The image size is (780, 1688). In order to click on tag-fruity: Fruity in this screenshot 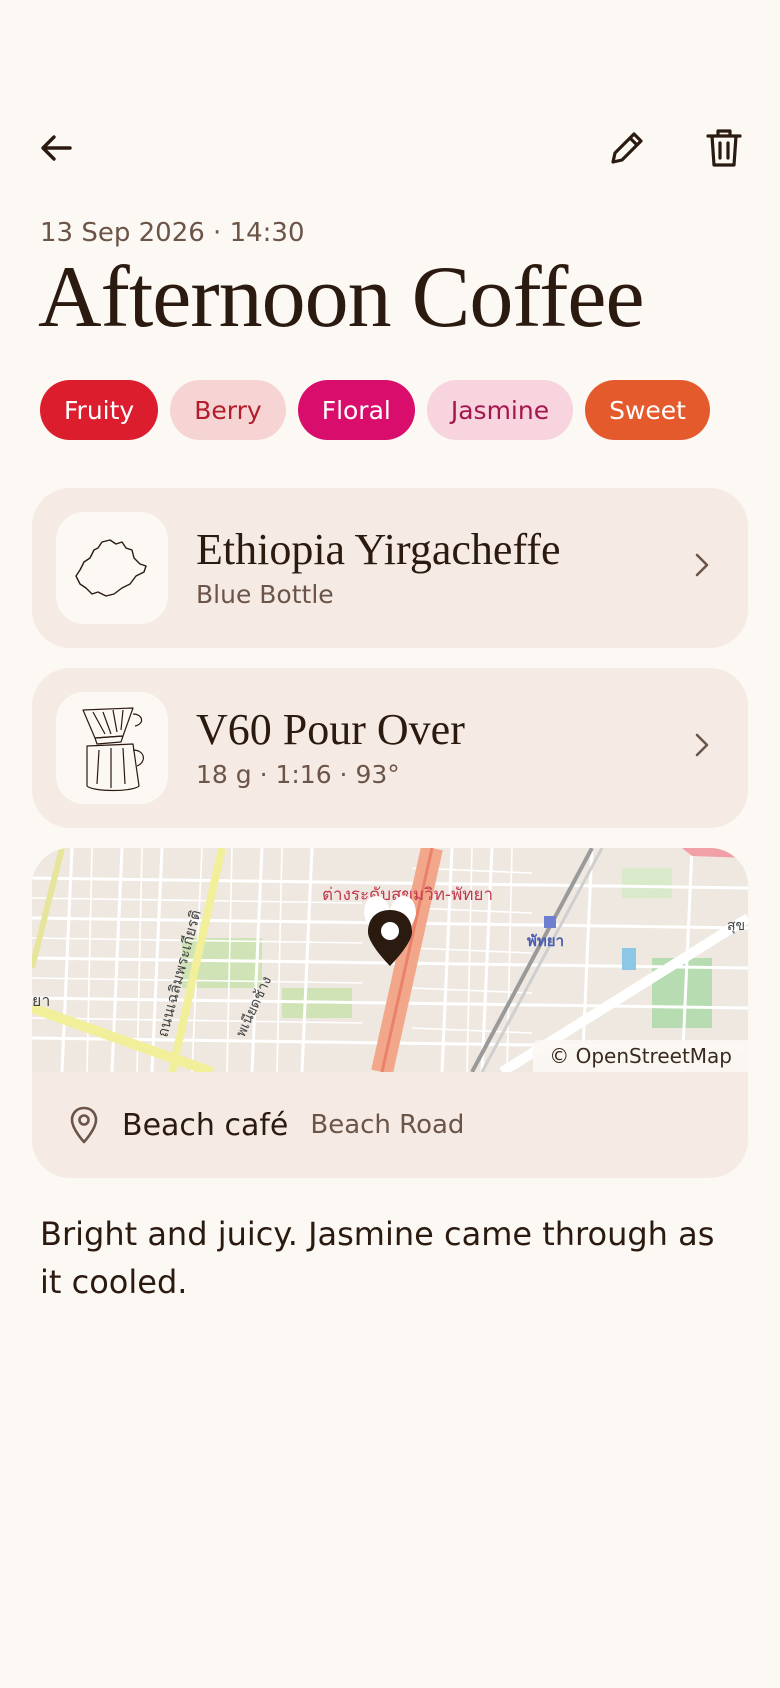, I will do `click(99, 410)`.